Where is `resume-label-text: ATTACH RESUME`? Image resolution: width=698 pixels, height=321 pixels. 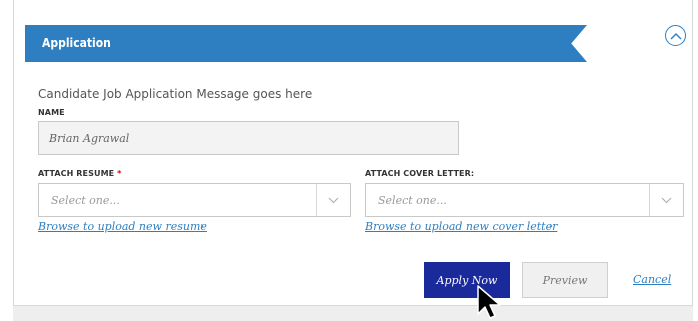
resume-label-text: ATTACH RESUME is located at coordinates (76, 173).